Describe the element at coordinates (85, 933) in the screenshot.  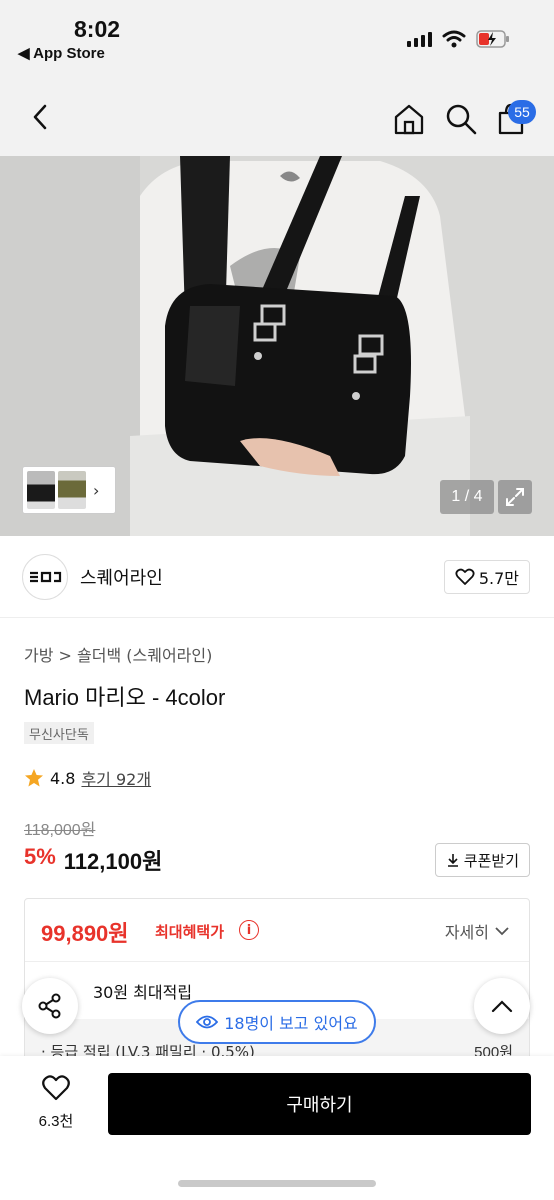
I see `max-benefit-price: 99,890원` at that location.